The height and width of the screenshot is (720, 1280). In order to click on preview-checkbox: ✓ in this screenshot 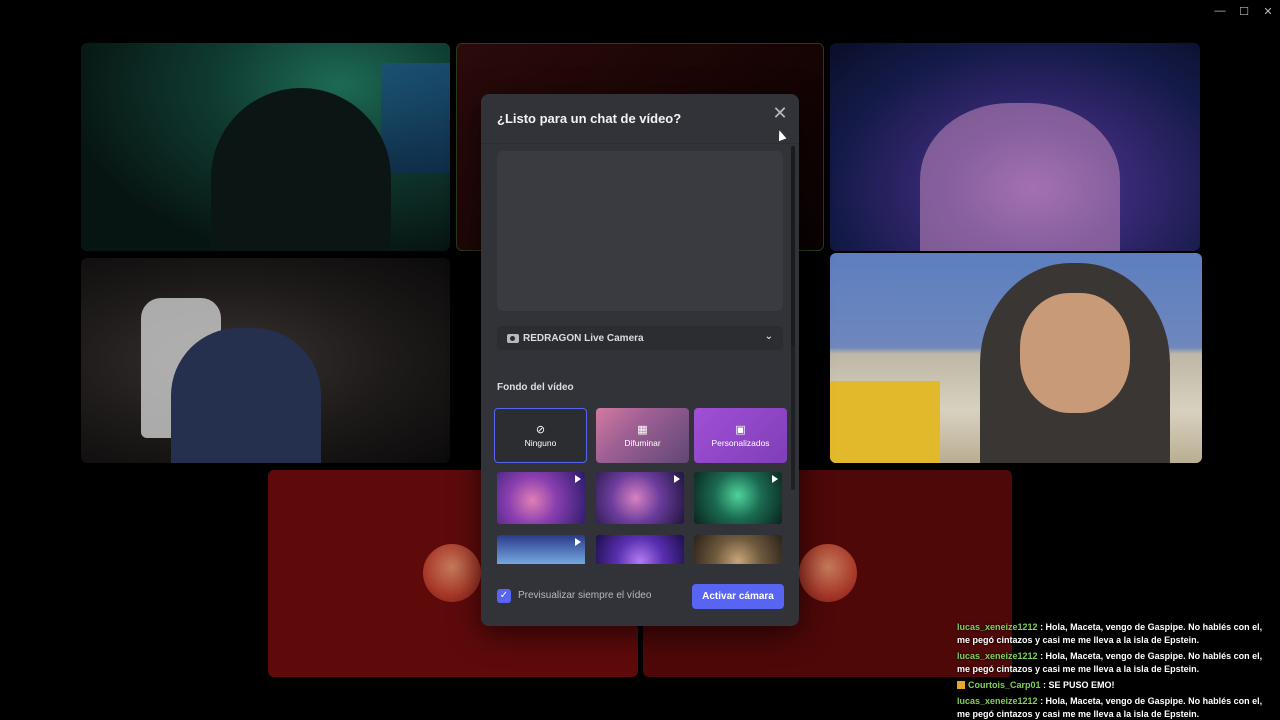, I will do `click(504, 596)`.